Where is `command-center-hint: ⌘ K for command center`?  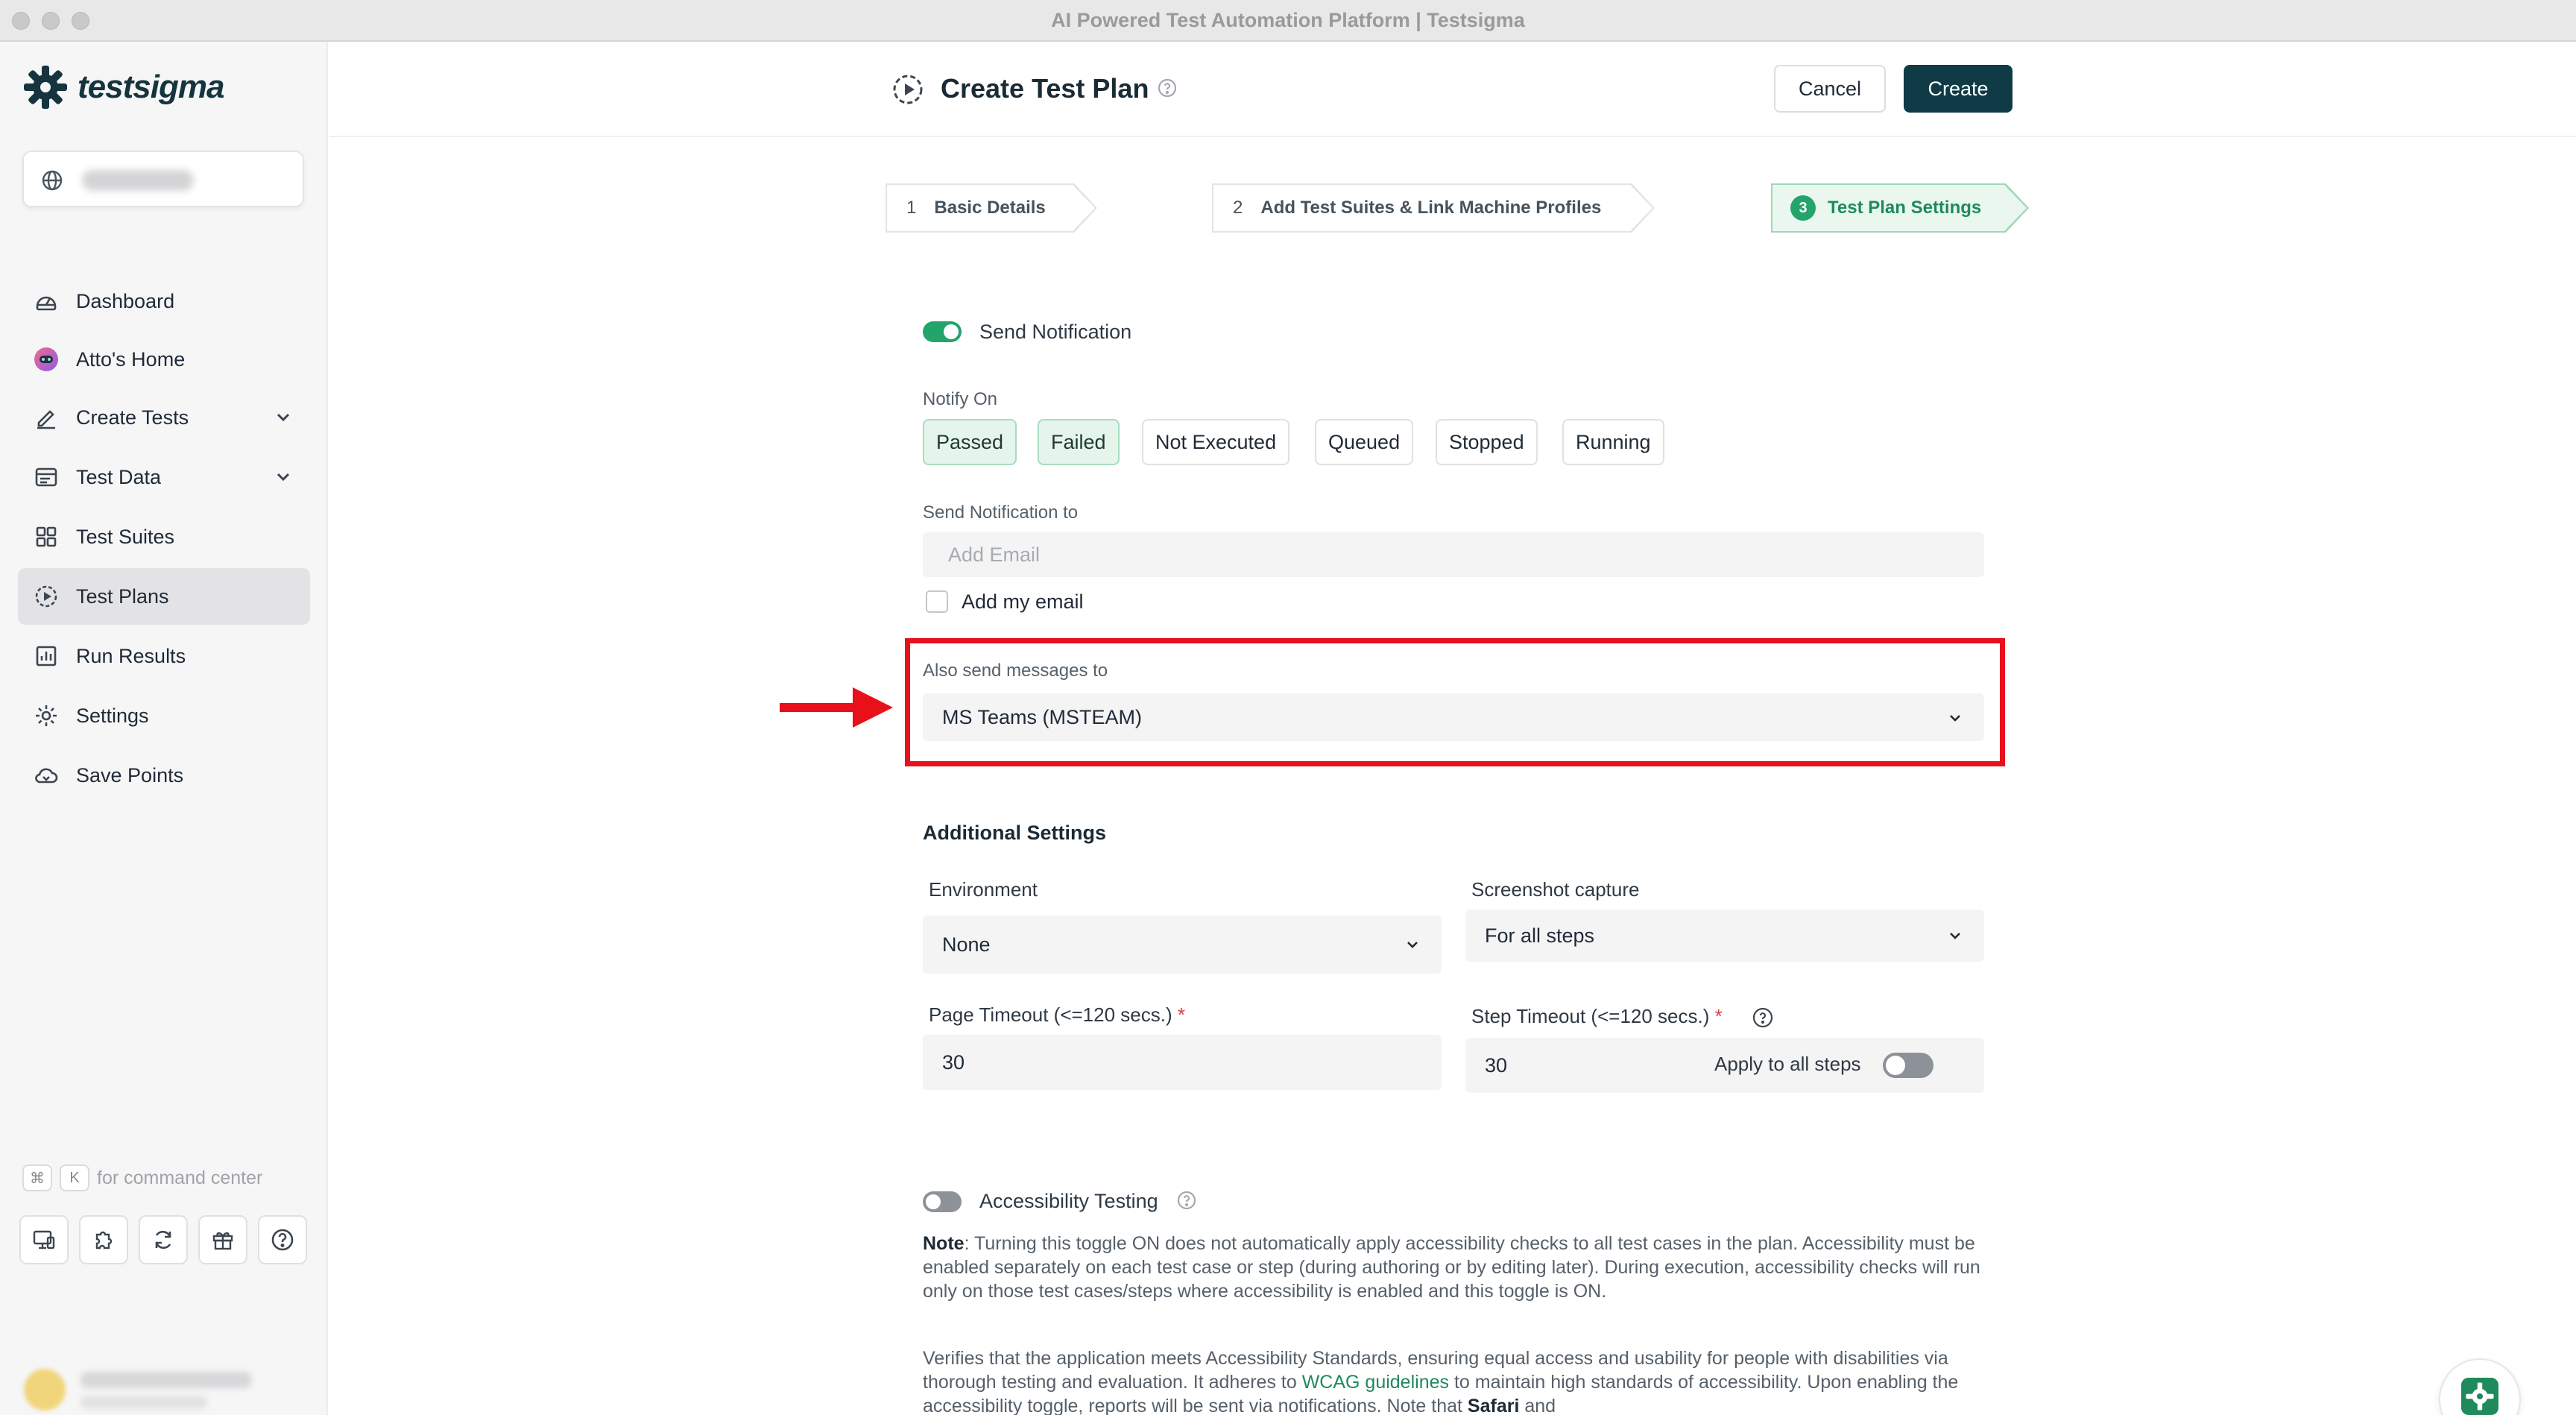
command-center-hint: ⌘ K for command center is located at coordinates (142, 1178).